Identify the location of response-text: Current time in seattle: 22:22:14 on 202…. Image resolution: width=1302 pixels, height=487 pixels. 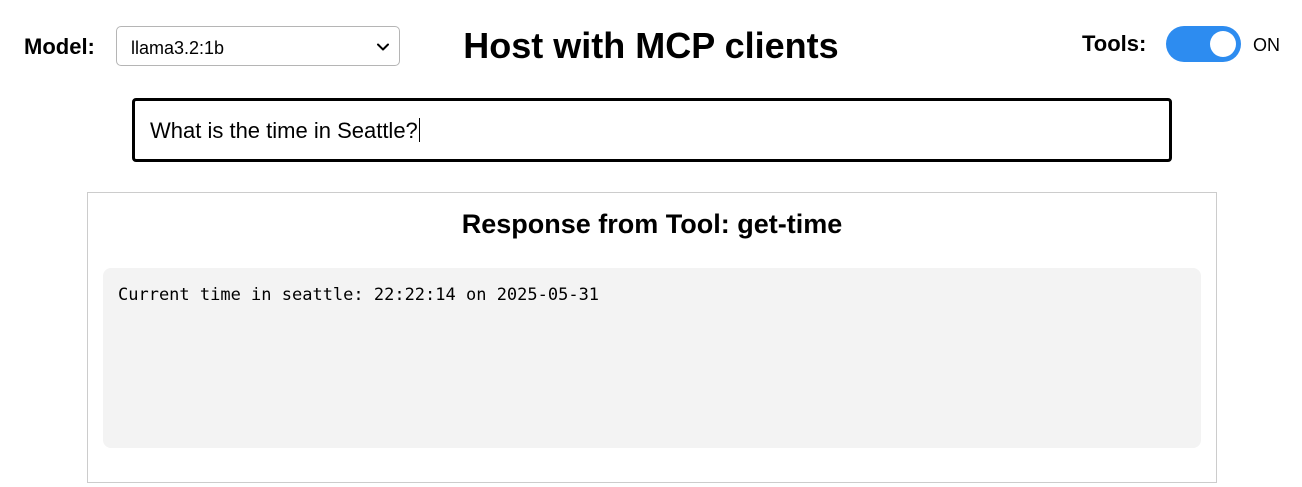
(359, 295).